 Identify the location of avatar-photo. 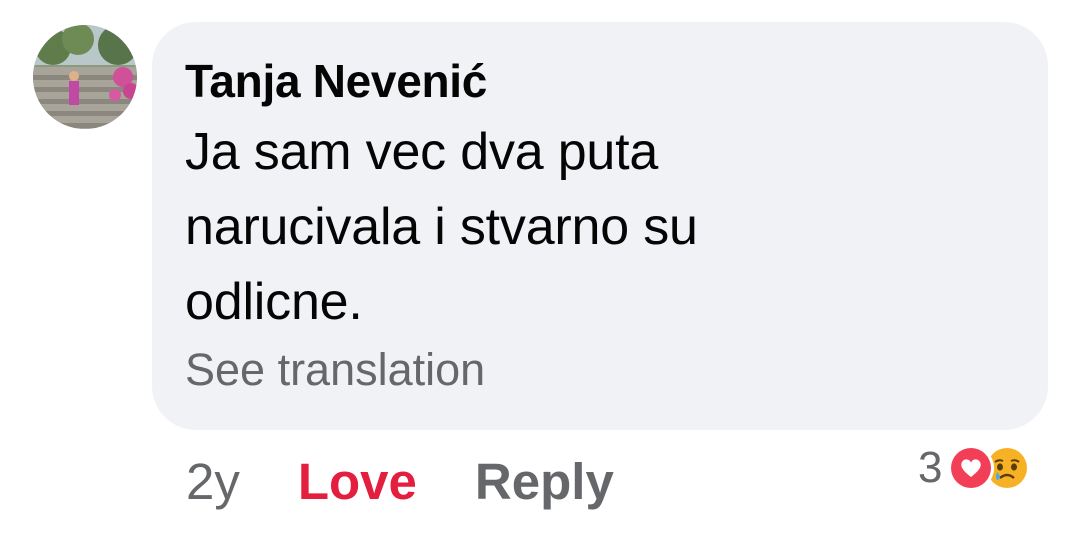
(85, 77).